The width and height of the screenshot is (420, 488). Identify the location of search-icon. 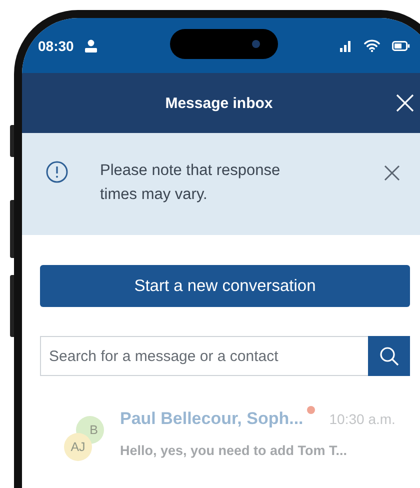
(389, 356).